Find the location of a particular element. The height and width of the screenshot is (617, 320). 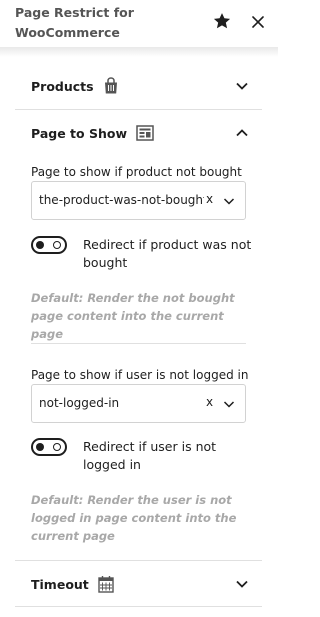

redirect-not-bought-label: Redirect if product was not bought is located at coordinates (167, 253).